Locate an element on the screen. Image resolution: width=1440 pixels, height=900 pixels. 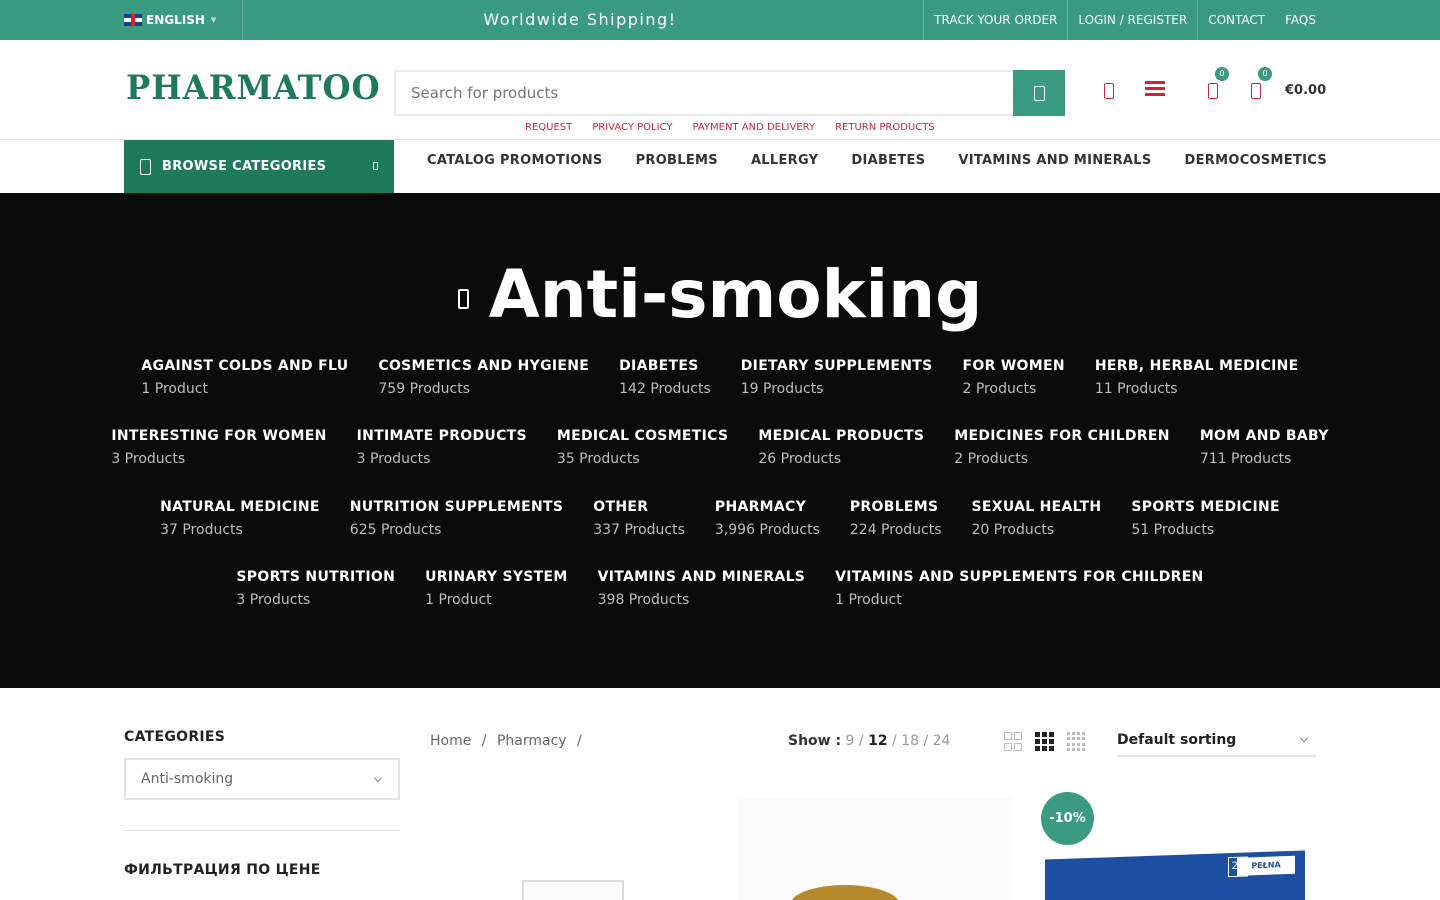
subcategory-item: MEDICAL PRODUCTS 26 Products is located at coordinates (841, 447).